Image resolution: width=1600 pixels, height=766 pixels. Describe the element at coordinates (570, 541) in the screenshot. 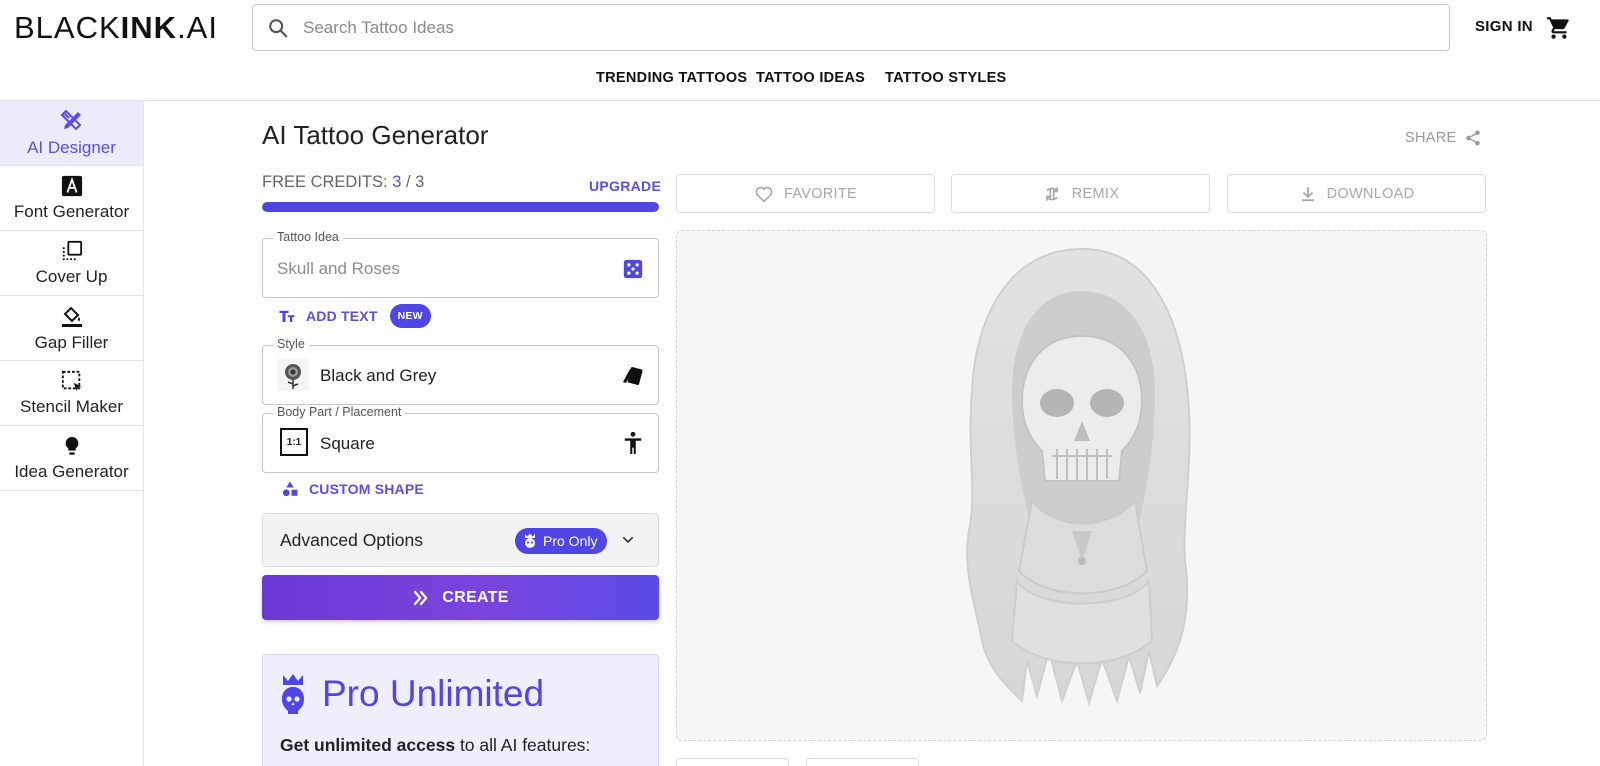

I see `pro-only-label: Pro Only` at that location.